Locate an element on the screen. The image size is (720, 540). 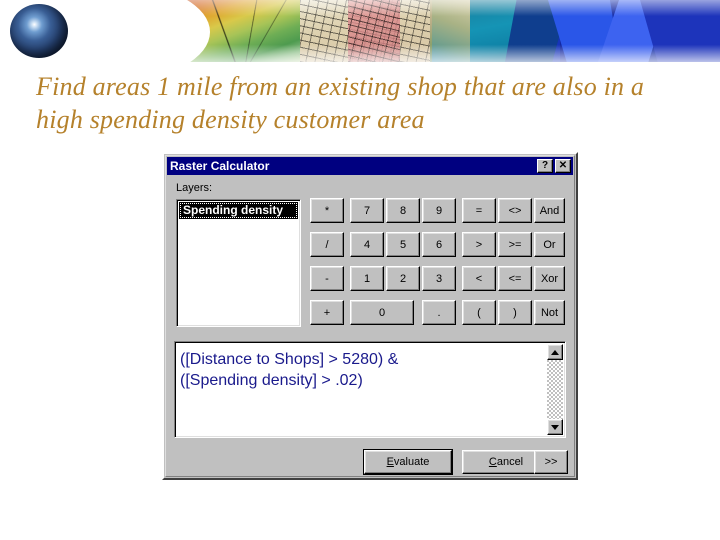
keypad-button-five: 5 is located at coordinates (403, 244).